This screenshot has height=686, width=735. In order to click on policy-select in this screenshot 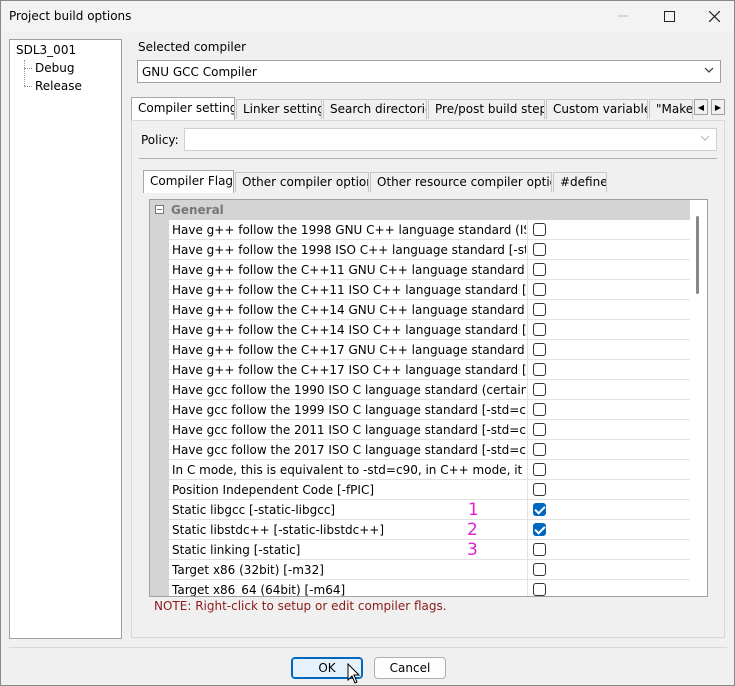, I will do `click(450, 139)`.